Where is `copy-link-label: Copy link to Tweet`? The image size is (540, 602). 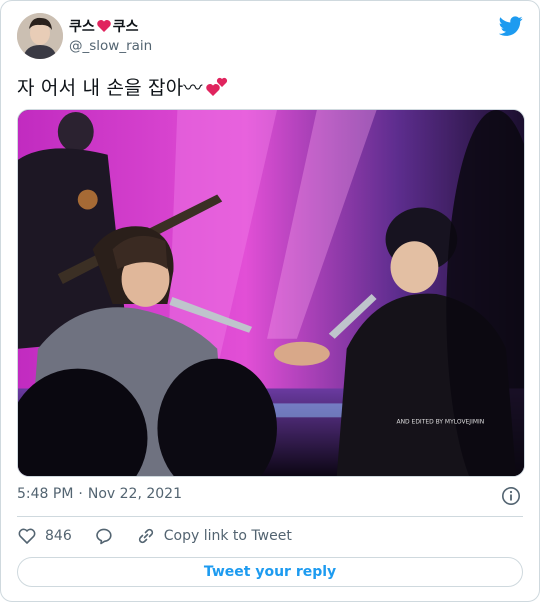
copy-link-label: Copy link to Tweet is located at coordinates (227, 536).